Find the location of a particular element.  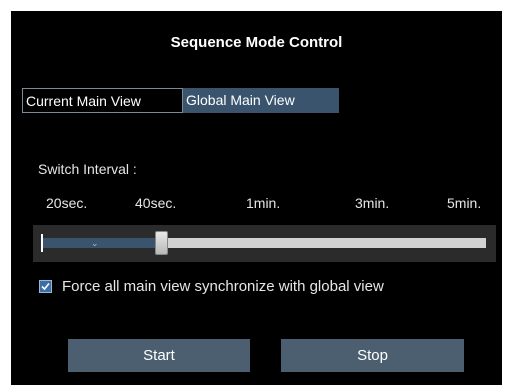

tick-label-40sec: 40sec. is located at coordinates (156, 203).